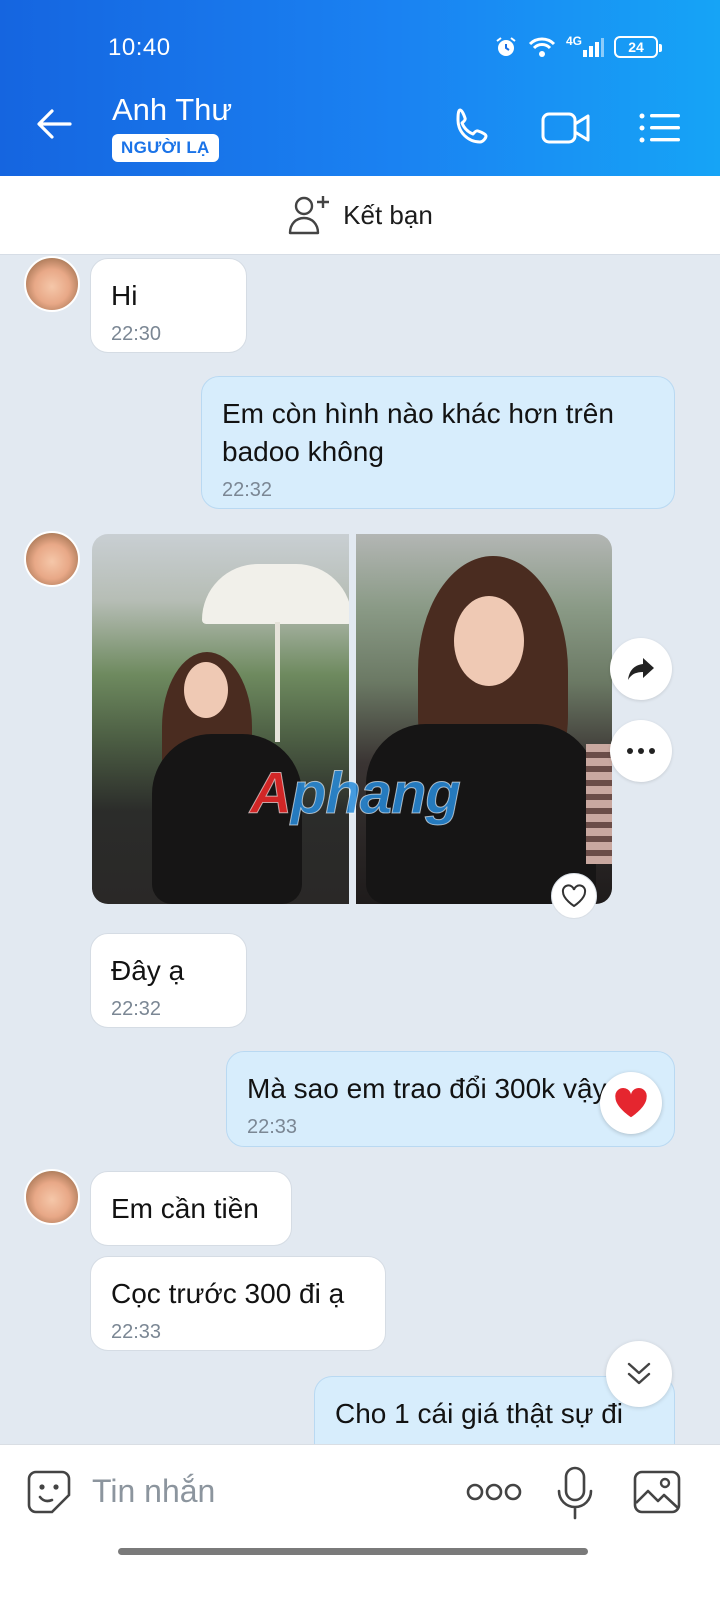 The width and height of the screenshot is (720, 1600). I want to click on sticker-icon, so click(49, 1492).